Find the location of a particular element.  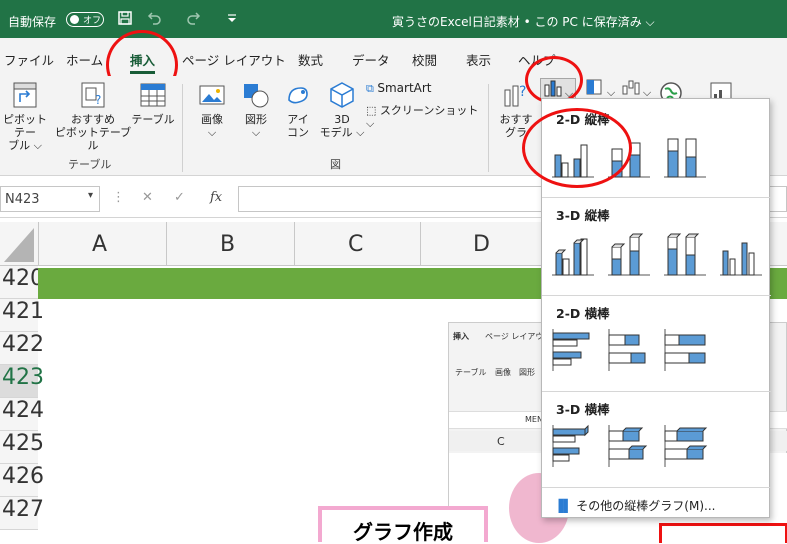

column-header-d: D is located at coordinates (481, 244).